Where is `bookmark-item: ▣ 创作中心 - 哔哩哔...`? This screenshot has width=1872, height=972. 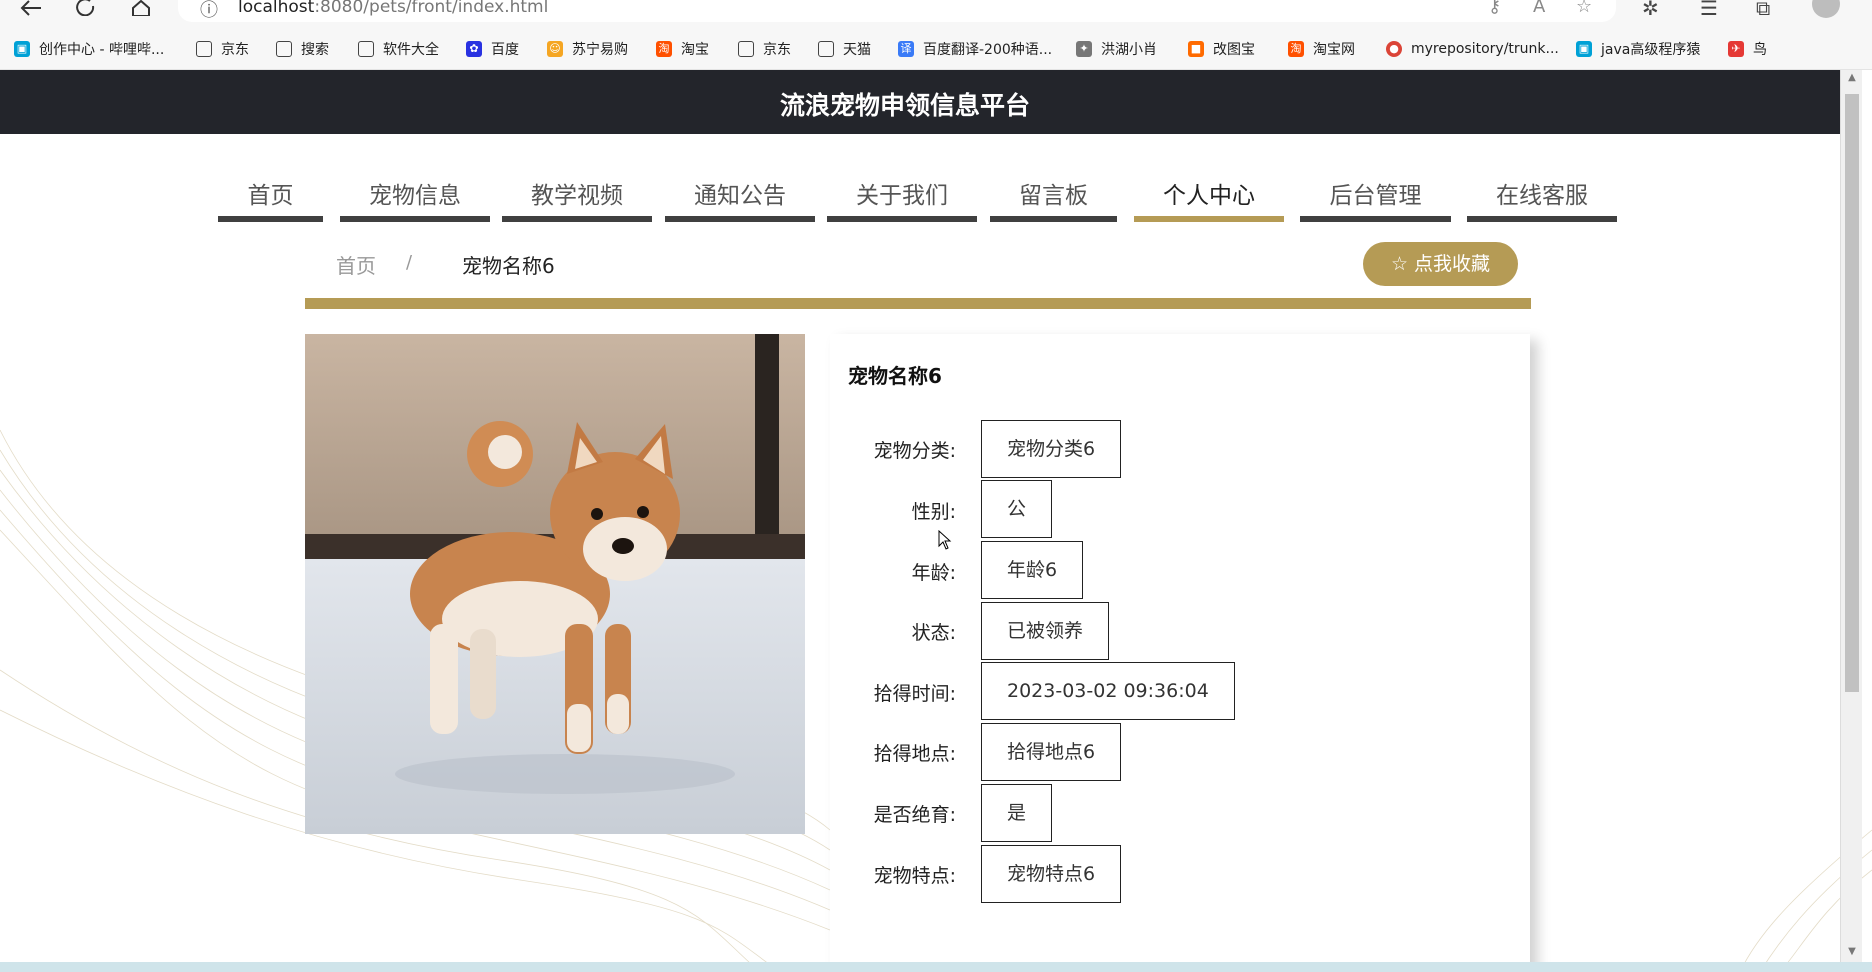 bookmark-item: ▣ 创作中心 - 哔哩哔... is located at coordinates (89, 49).